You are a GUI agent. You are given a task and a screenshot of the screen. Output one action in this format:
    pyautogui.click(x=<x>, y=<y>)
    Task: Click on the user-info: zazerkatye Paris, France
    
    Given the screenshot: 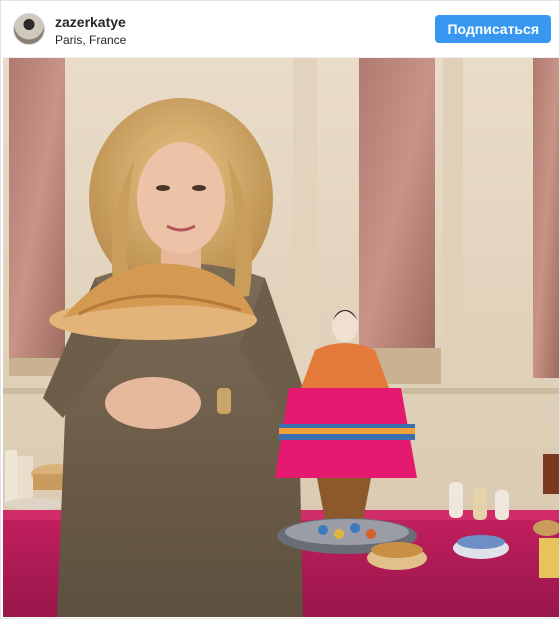 What is the action you would take?
    pyautogui.click(x=90, y=31)
    